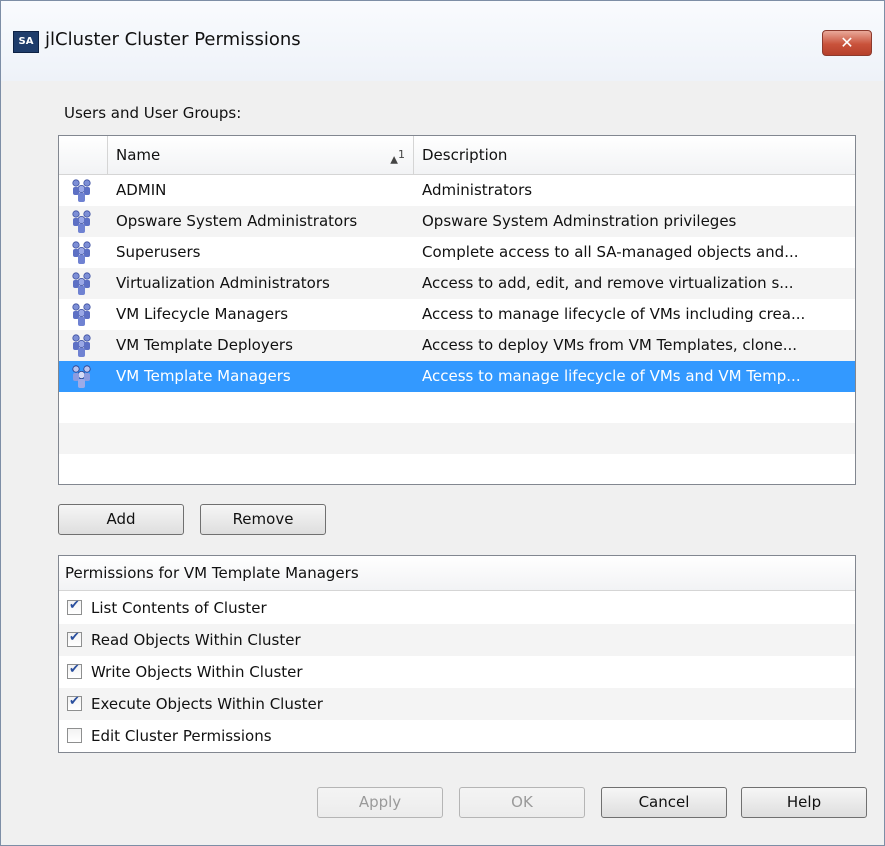 The width and height of the screenshot is (885, 846). Describe the element at coordinates (457, 573) in the screenshot. I see `permissions-header: Permissions for VM Template Managers` at that location.